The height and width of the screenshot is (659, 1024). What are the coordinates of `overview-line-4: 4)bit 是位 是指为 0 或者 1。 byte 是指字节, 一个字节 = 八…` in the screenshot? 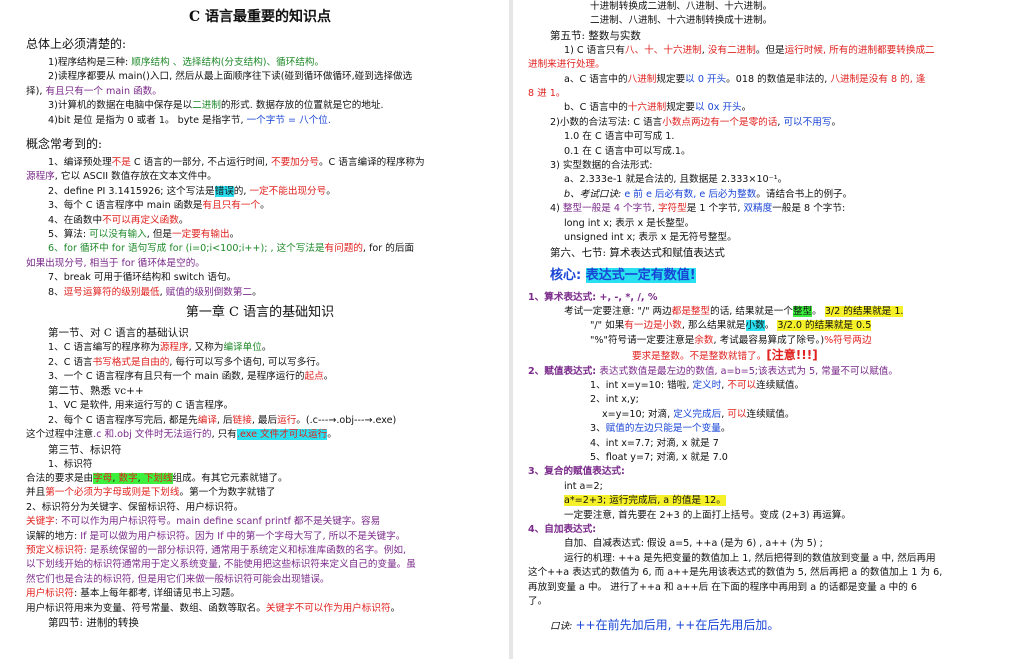 It's located at (189, 120).